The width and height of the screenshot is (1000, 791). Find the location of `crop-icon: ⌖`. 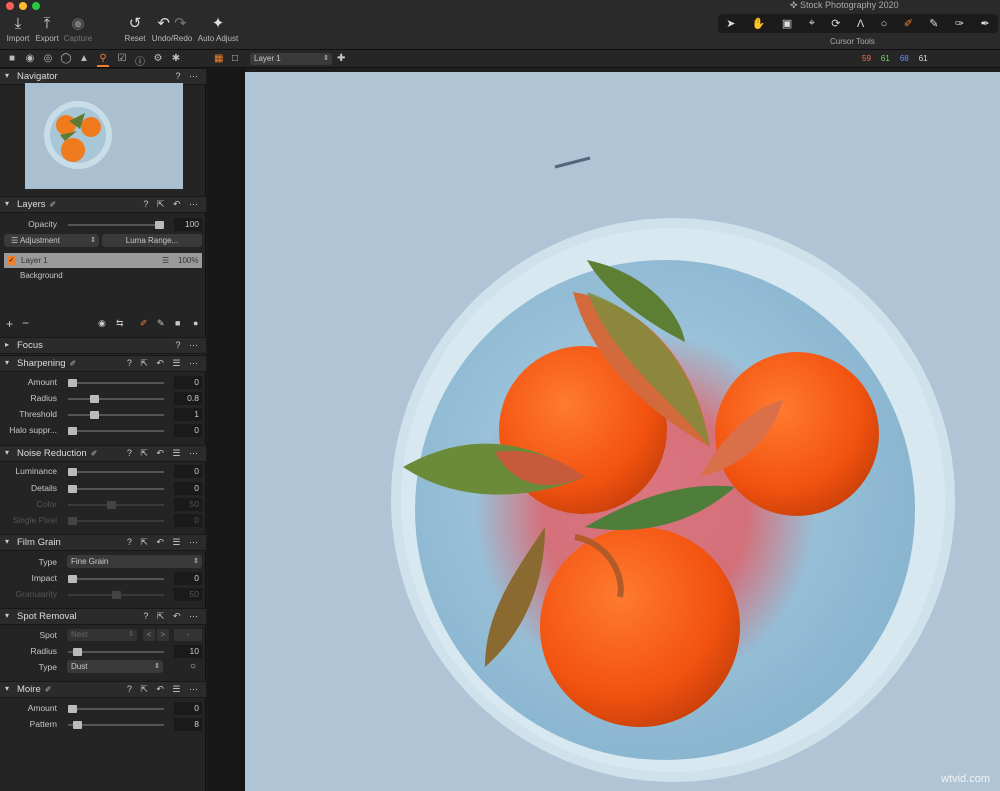

crop-icon: ⌖ is located at coordinates (812, 23).